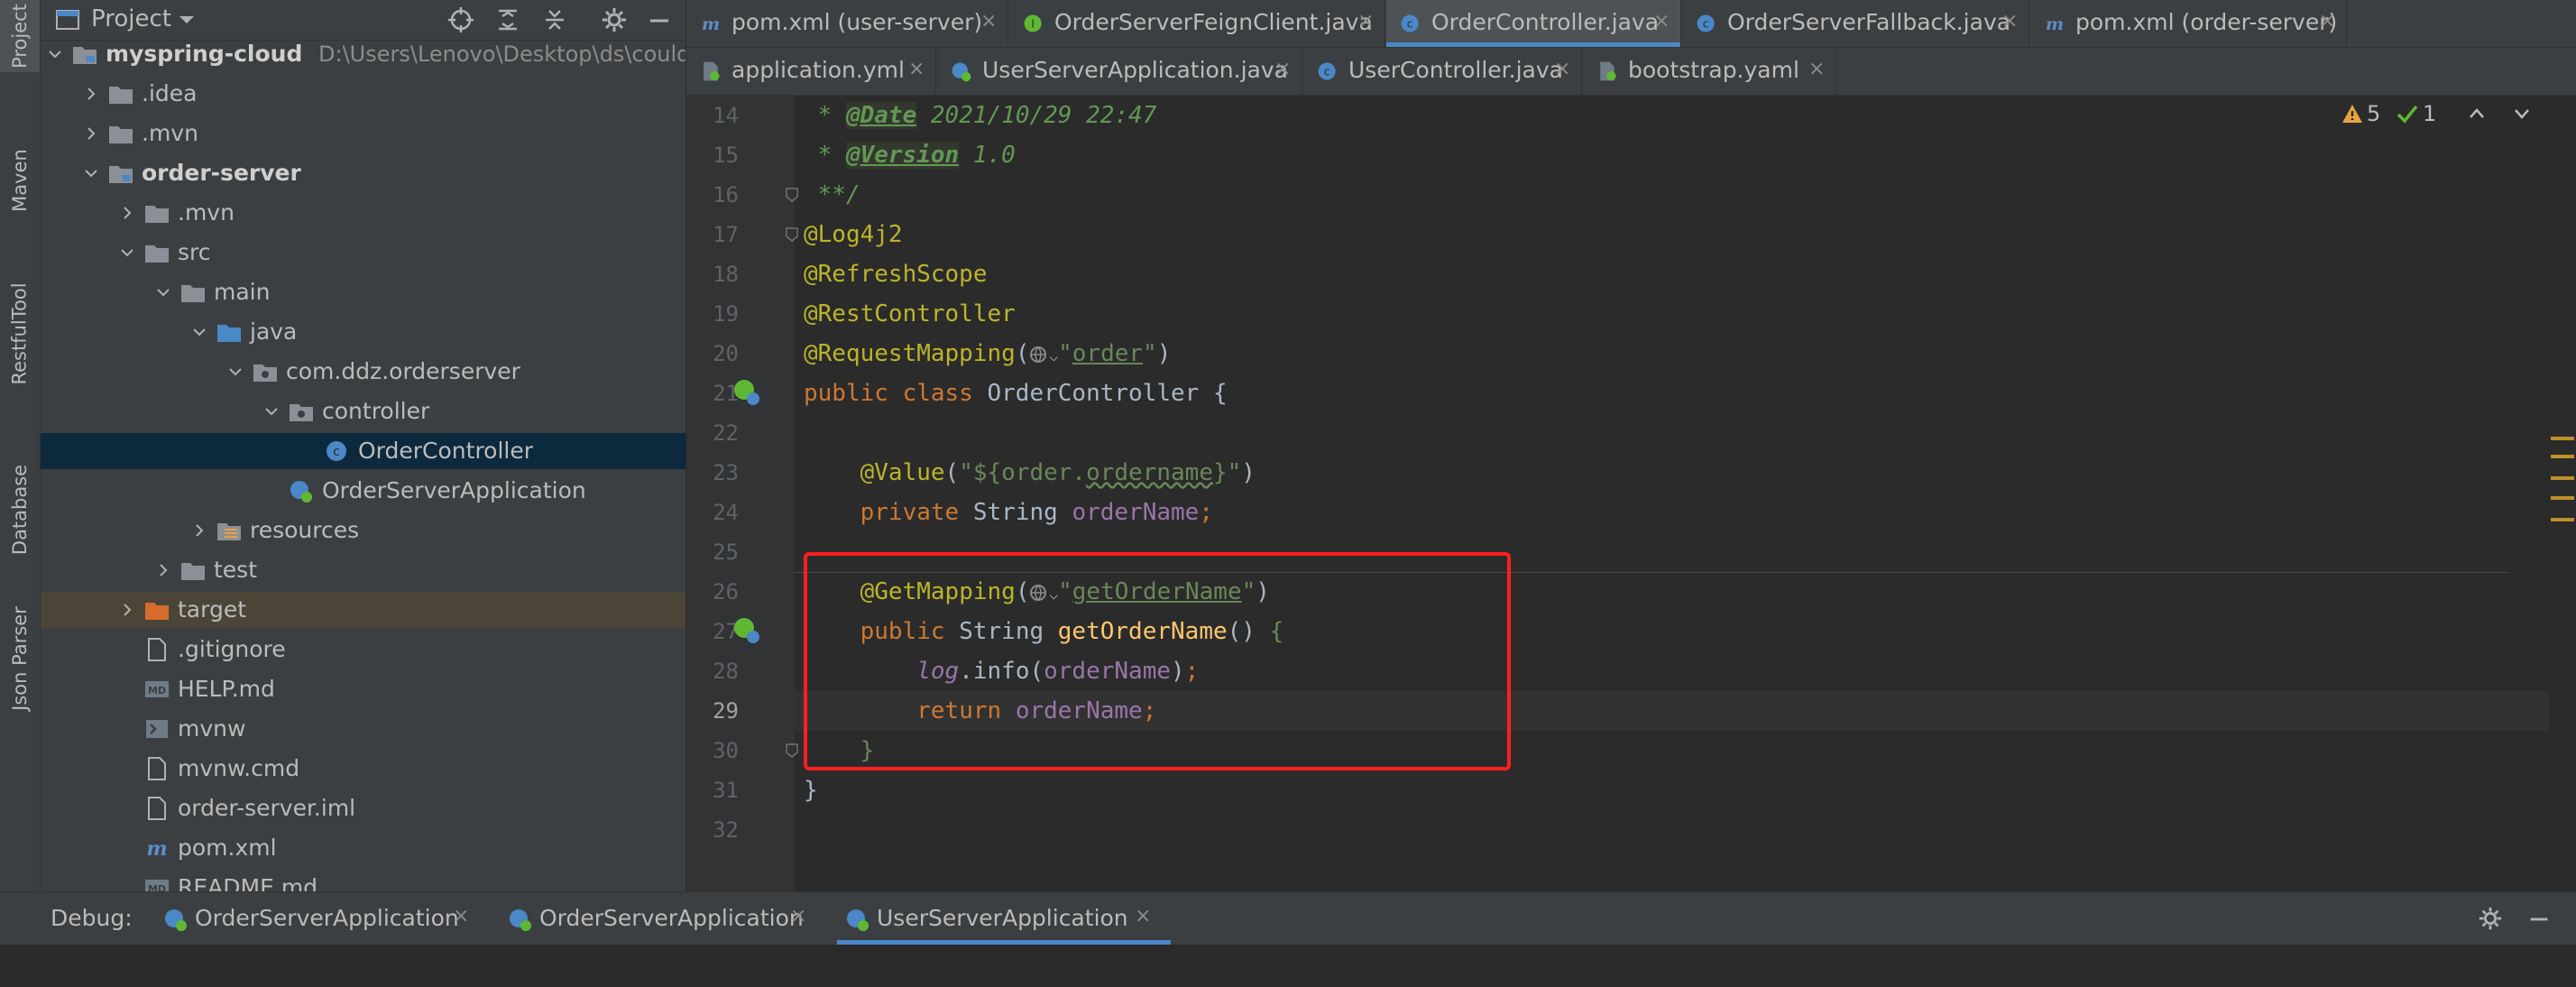 The height and width of the screenshot is (987, 2576). I want to click on editor-tab: bootstrap.yaml ×, so click(1710, 71).